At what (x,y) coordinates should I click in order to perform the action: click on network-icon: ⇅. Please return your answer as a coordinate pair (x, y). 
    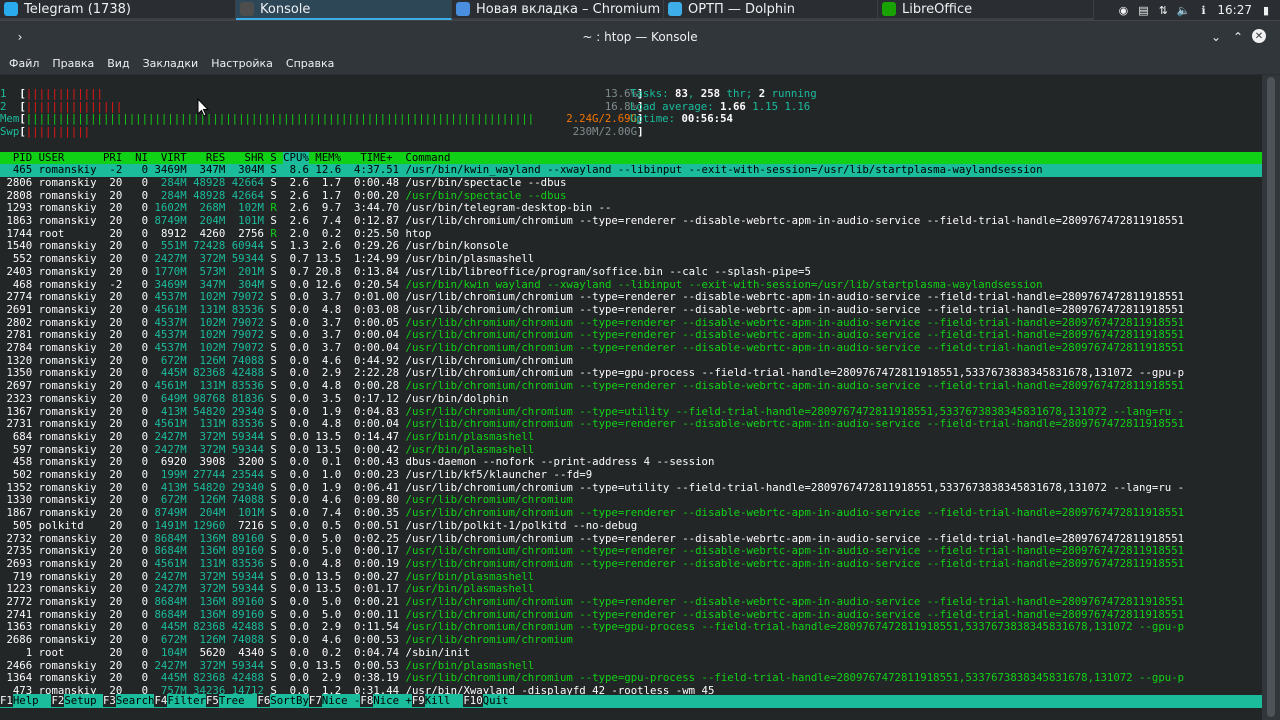
    Looking at the image, I should click on (1163, 10).